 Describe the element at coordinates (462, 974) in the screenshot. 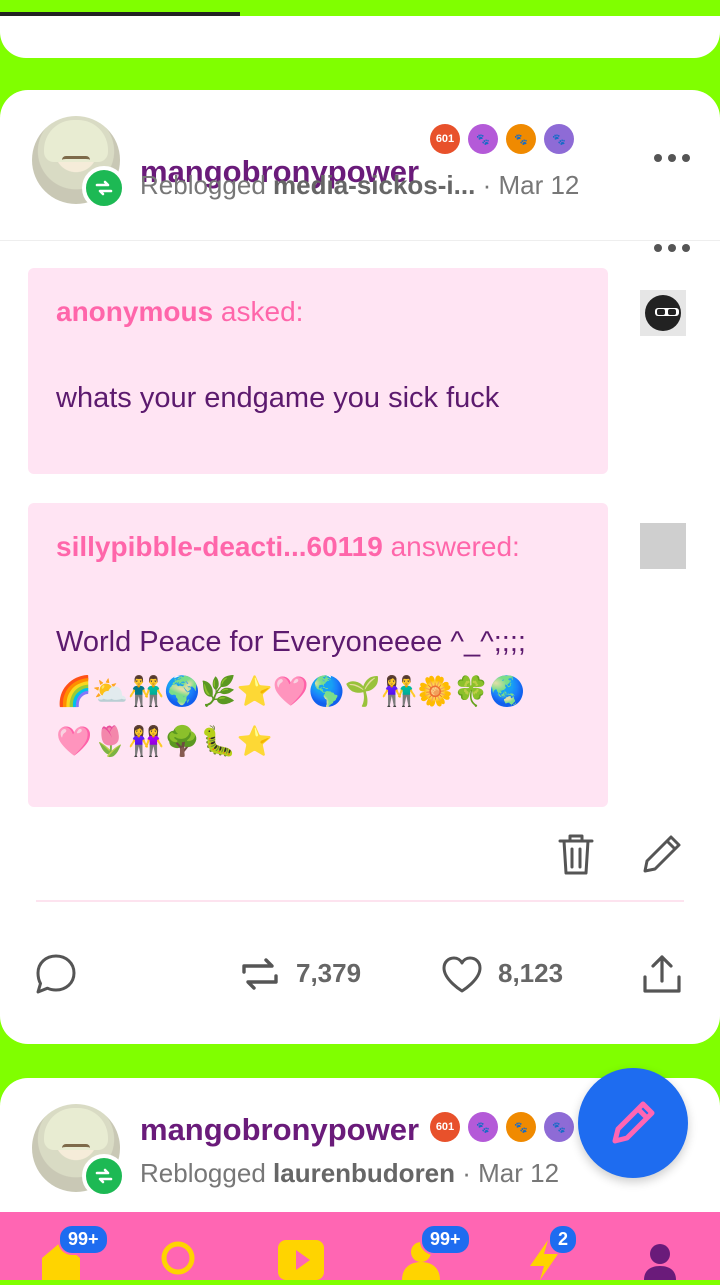

I see `like-heart-icon` at that location.